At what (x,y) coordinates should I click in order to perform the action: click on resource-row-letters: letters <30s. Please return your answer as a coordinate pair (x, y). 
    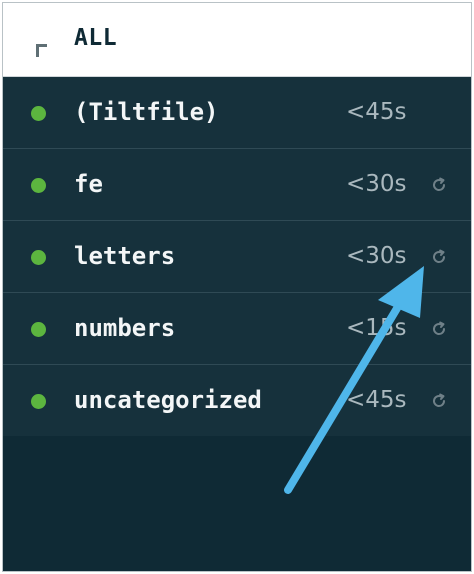
    Looking at the image, I should click on (237, 257).